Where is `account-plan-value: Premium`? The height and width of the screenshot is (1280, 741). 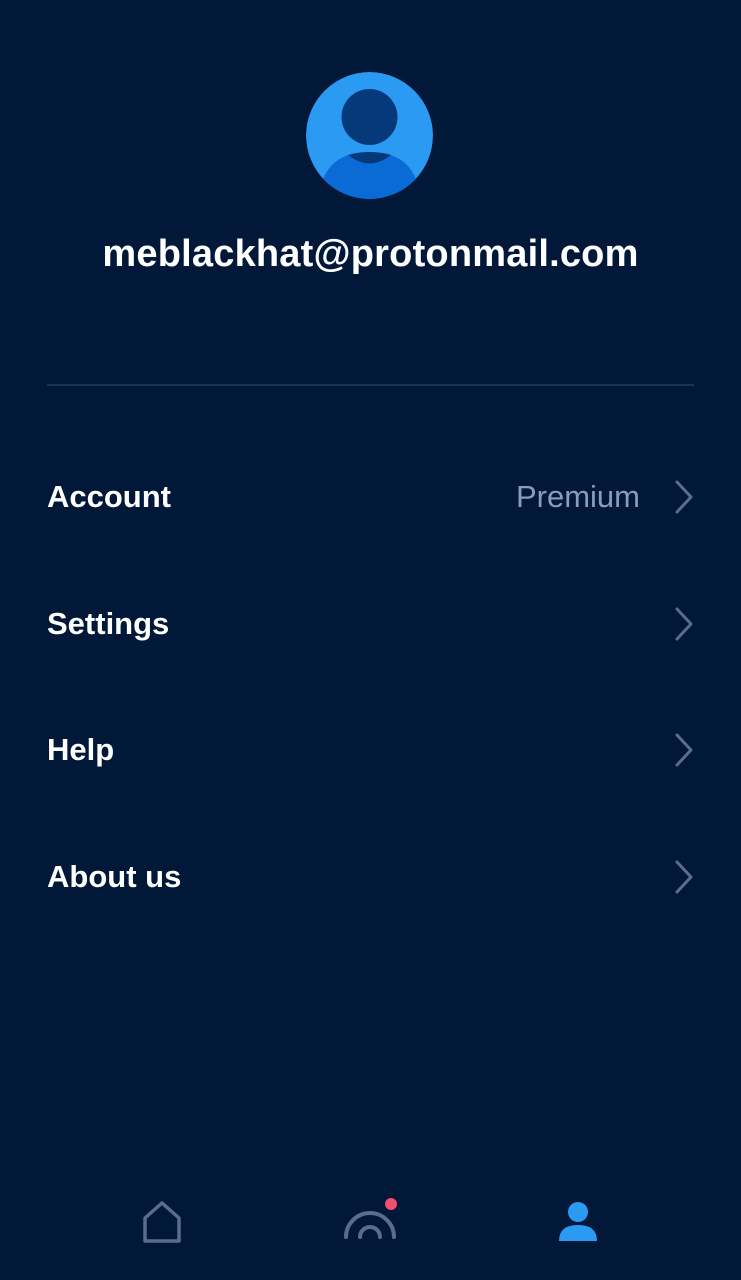
account-plan-value: Premium is located at coordinates (577, 497).